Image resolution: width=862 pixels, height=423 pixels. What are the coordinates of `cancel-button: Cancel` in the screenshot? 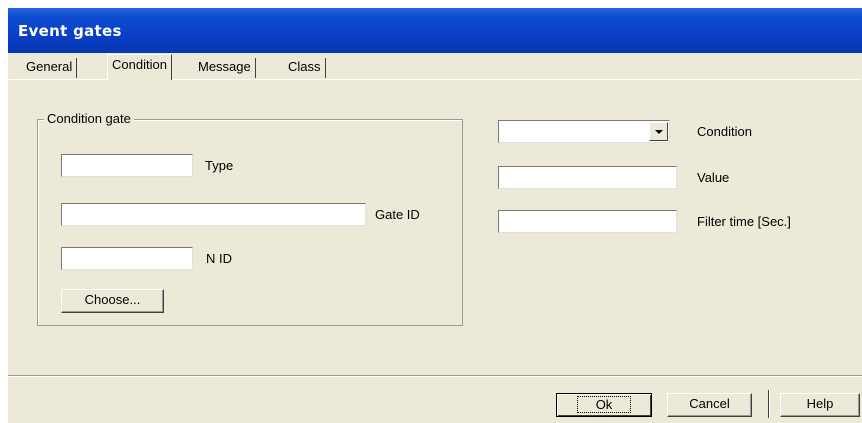 It's located at (709, 405).